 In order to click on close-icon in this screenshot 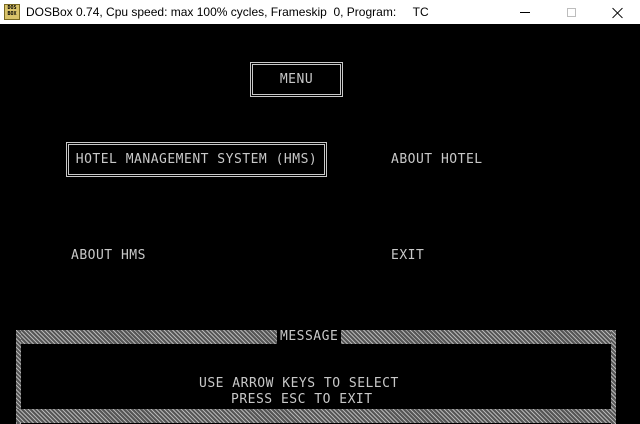, I will do `click(617, 12)`.